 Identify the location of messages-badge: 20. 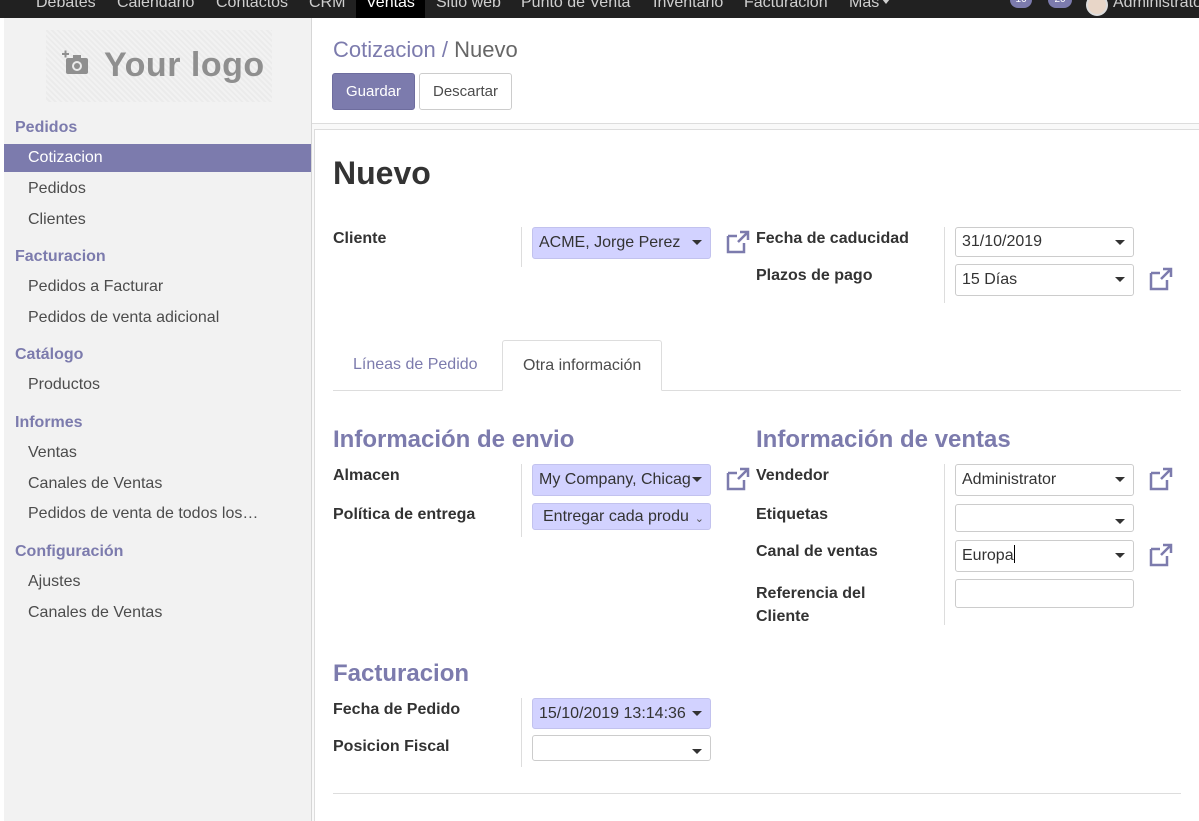
(1060, 4).